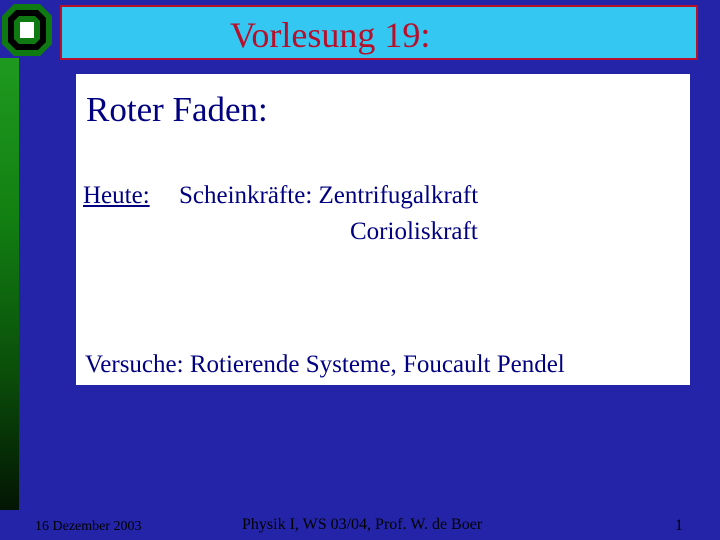  I want to click on page-number: 1, so click(679, 525).